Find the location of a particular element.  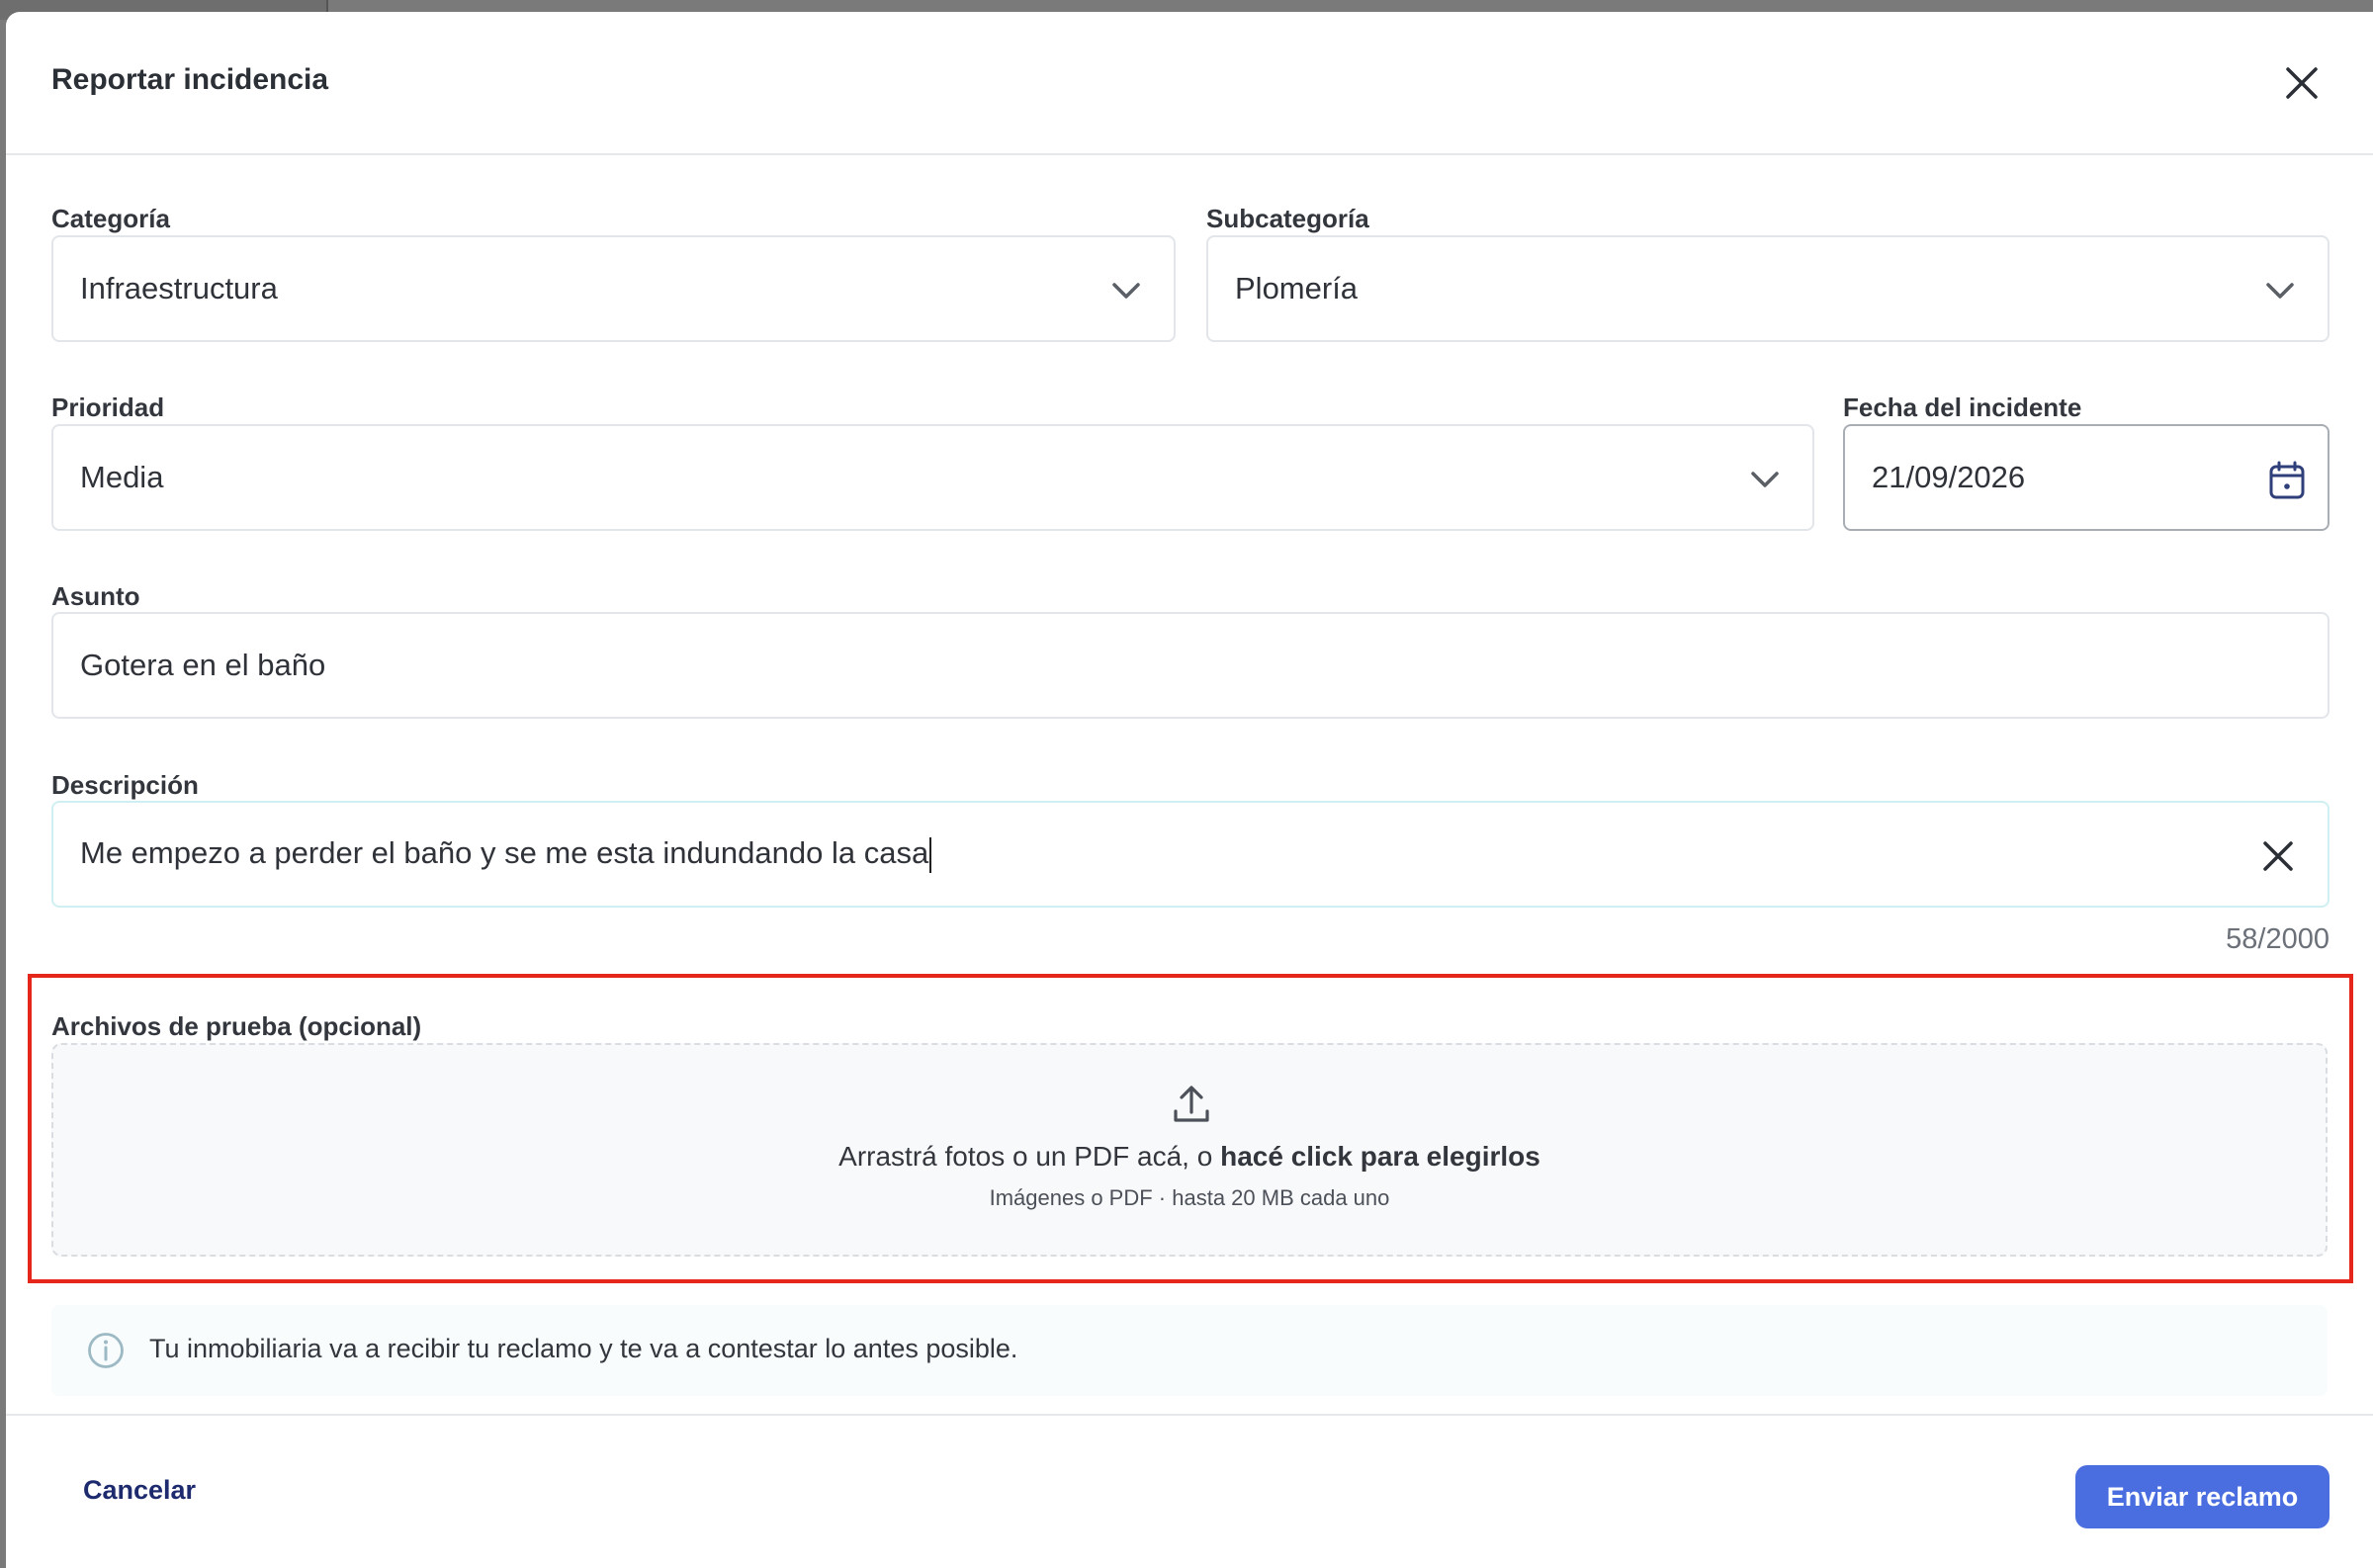

categoria-value: Infraestructura is located at coordinates (179, 288).